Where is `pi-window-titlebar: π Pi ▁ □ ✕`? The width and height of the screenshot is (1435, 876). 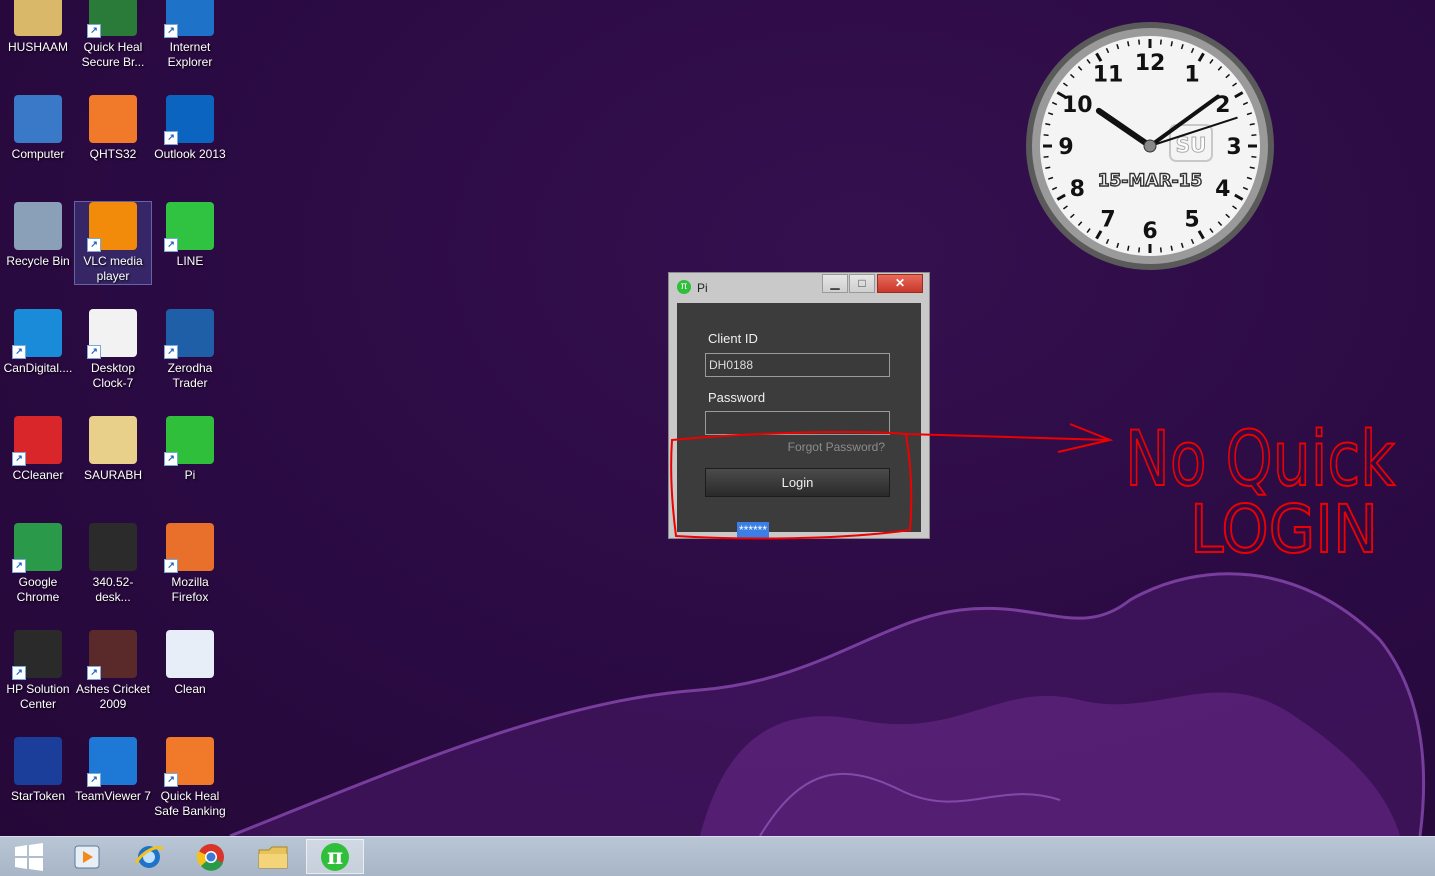 pi-window-titlebar: π Pi ▁ □ ✕ is located at coordinates (799, 286).